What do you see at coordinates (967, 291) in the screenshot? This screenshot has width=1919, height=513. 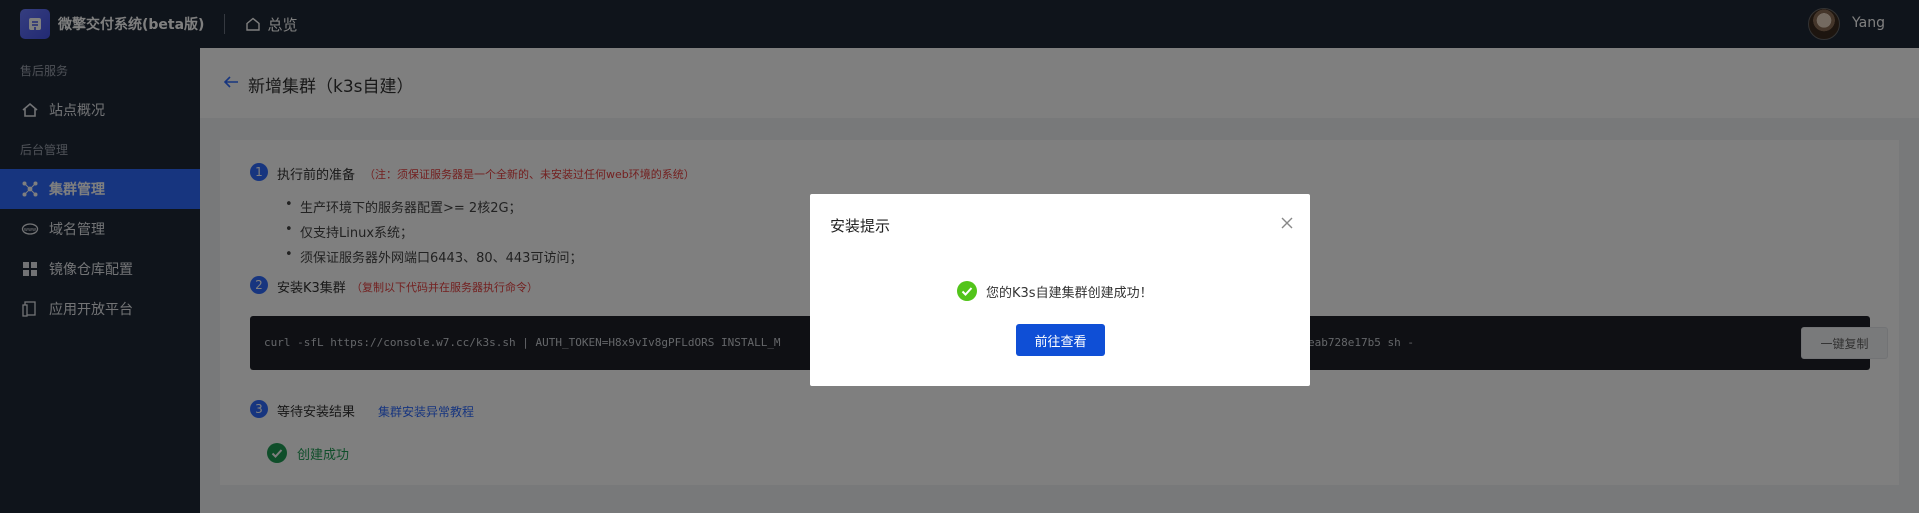 I see `check-circle-icon` at bounding box center [967, 291].